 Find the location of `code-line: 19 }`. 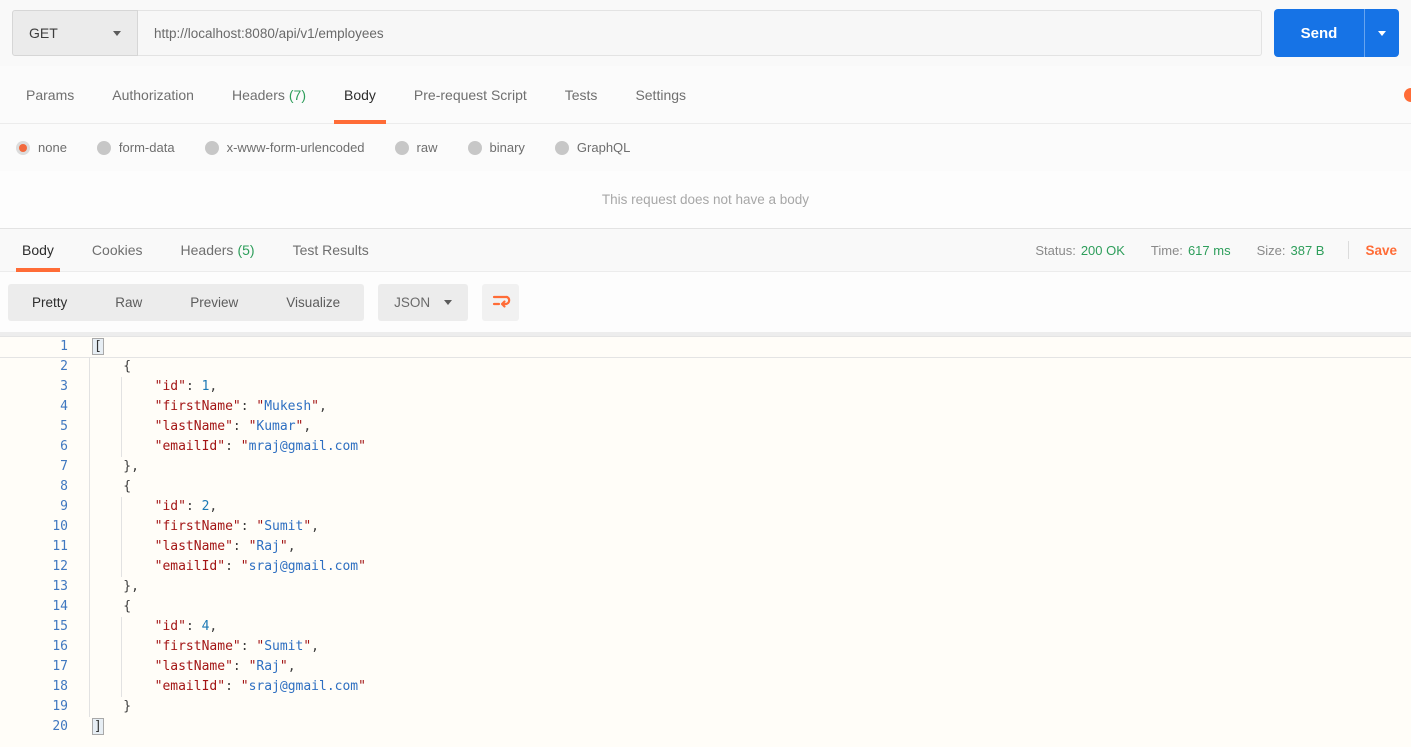

code-line: 19 } is located at coordinates (705, 707).